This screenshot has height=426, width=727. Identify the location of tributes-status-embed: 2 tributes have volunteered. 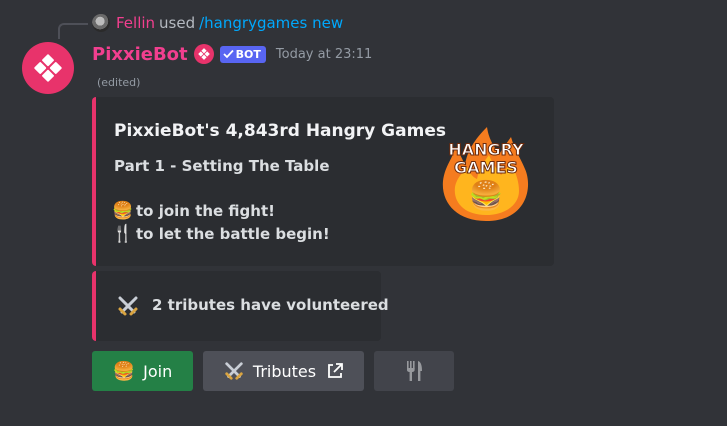
(240, 306).